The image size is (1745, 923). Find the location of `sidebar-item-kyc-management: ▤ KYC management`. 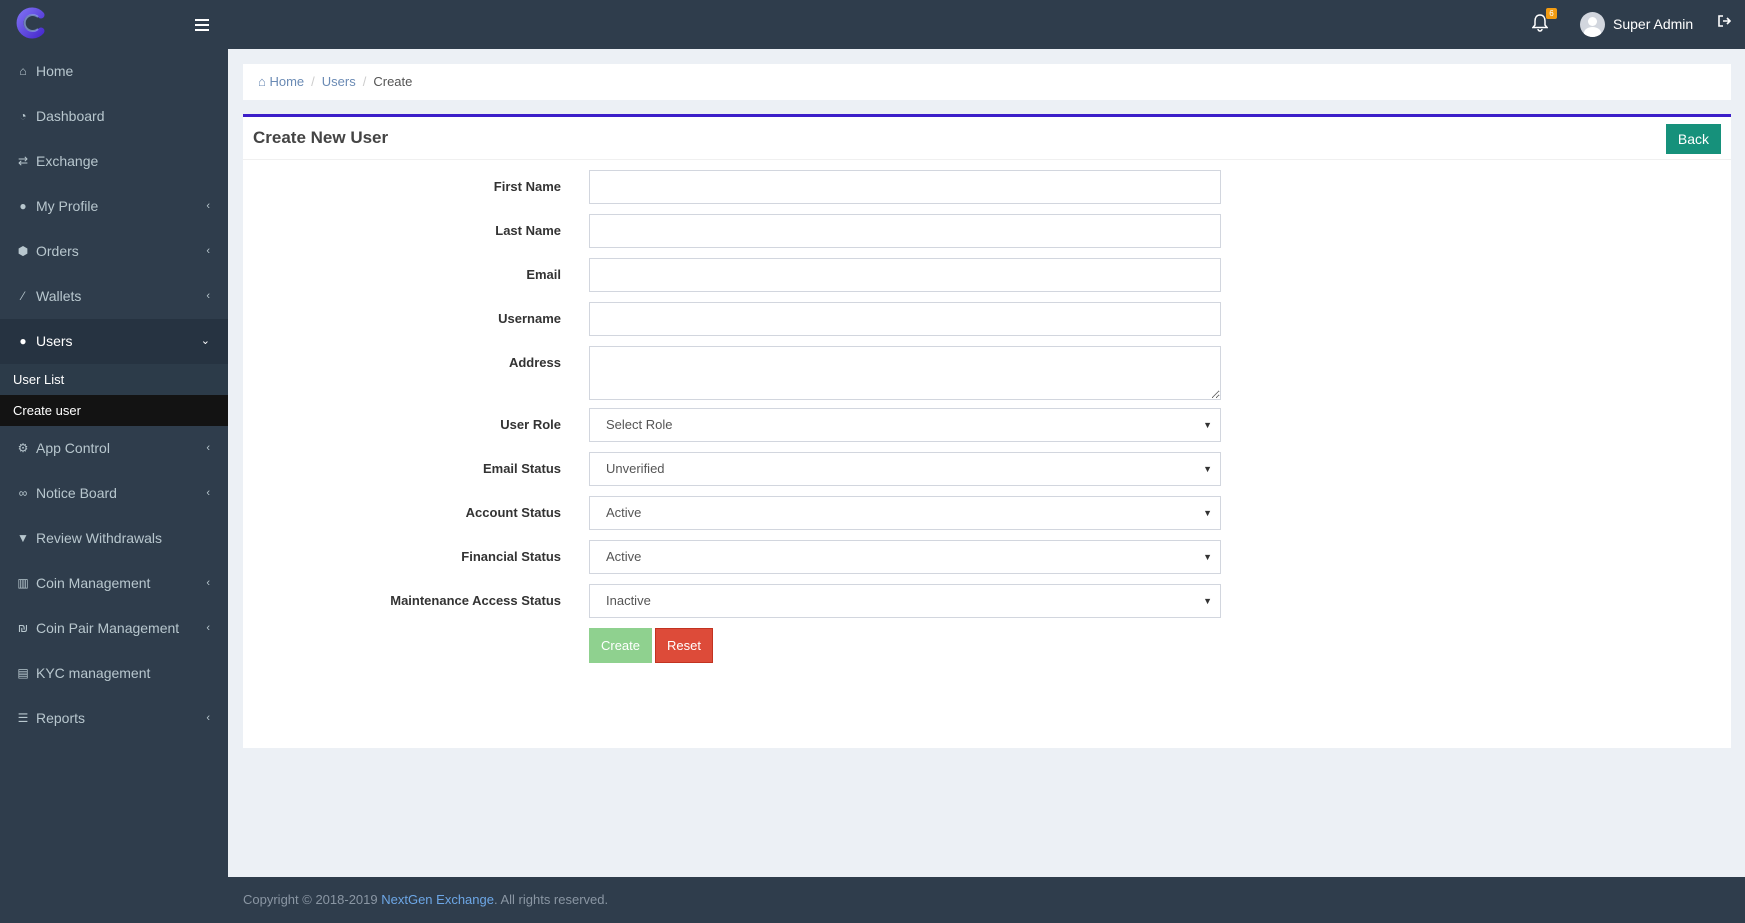

sidebar-item-kyc-management: ▤ KYC management is located at coordinates (114, 673).